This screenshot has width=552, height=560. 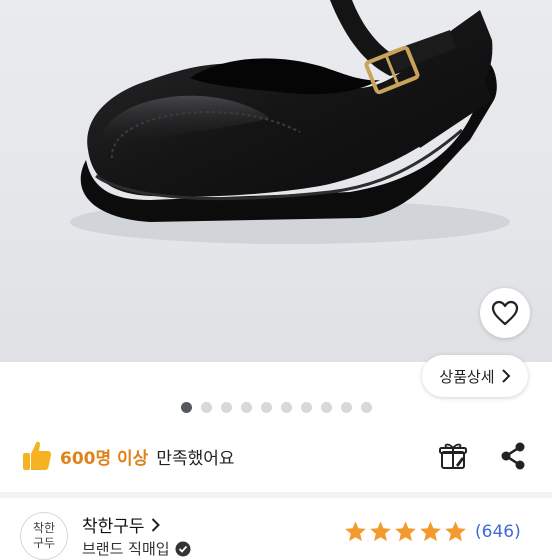 I want to click on wishlist-button, so click(x=505, y=313).